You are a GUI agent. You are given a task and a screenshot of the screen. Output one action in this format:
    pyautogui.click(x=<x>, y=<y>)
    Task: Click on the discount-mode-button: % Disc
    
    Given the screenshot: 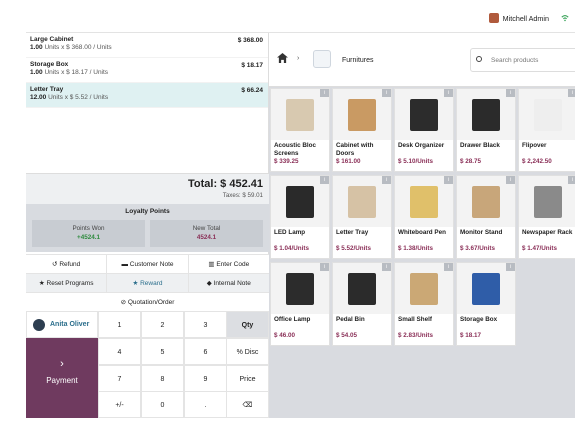 What is the action you would take?
    pyautogui.click(x=247, y=351)
    